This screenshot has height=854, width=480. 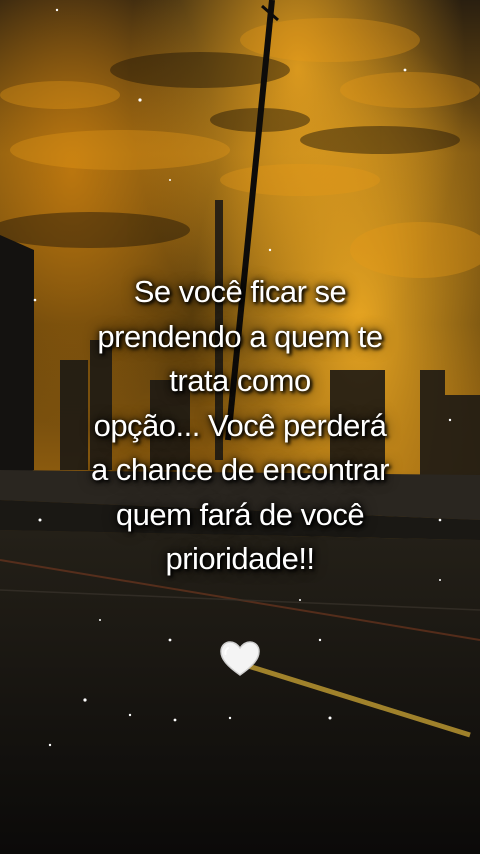 I want to click on quote-line: prendendo a quem te, so click(x=240, y=336).